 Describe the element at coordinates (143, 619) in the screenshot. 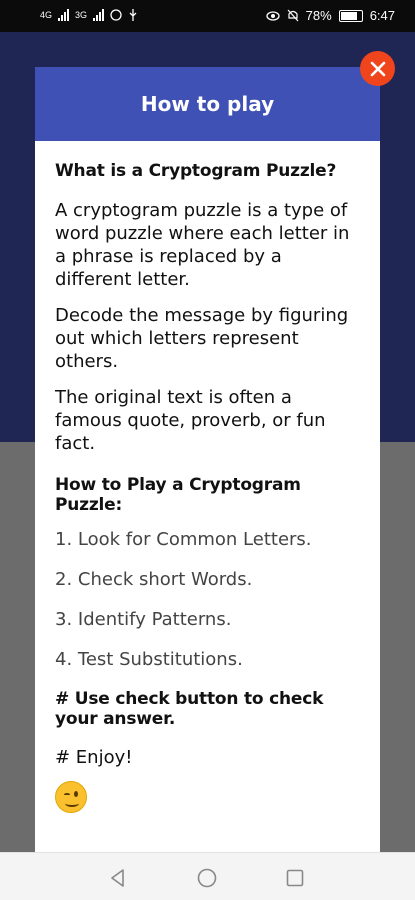

I see `step-item: 3. Identify Patterns.` at that location.